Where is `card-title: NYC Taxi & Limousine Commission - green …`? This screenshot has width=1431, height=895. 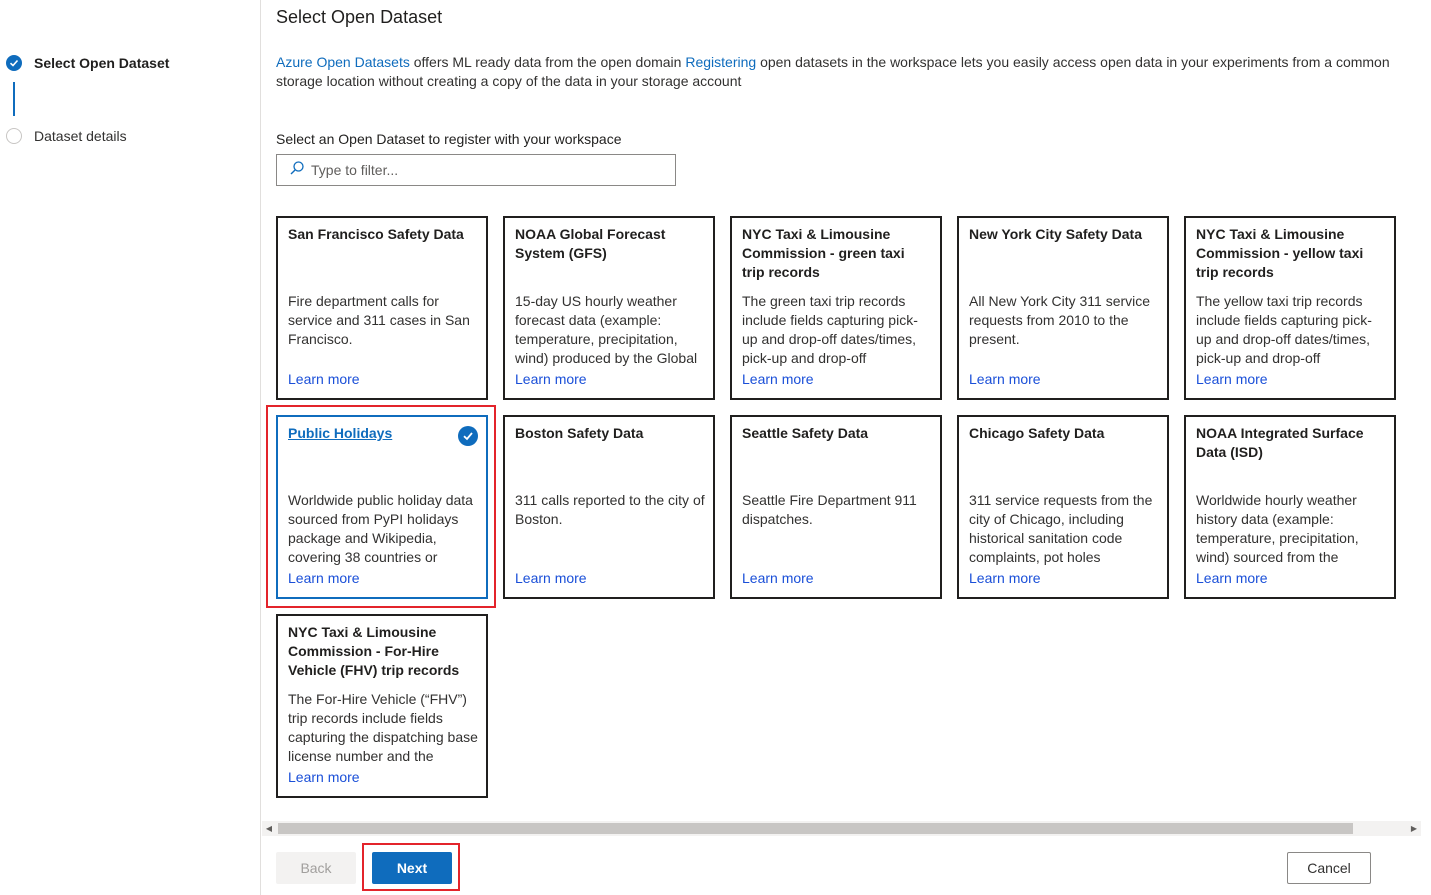 card-title: NYC Taxi & Limousine Commission - green … is located at coordinates (823, 253).